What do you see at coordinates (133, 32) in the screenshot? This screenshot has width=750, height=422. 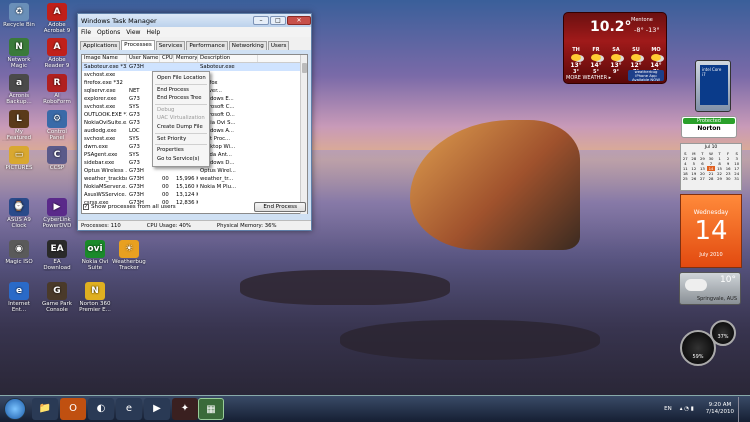 I see `menu-view: View` at bounding box center [133, 32].